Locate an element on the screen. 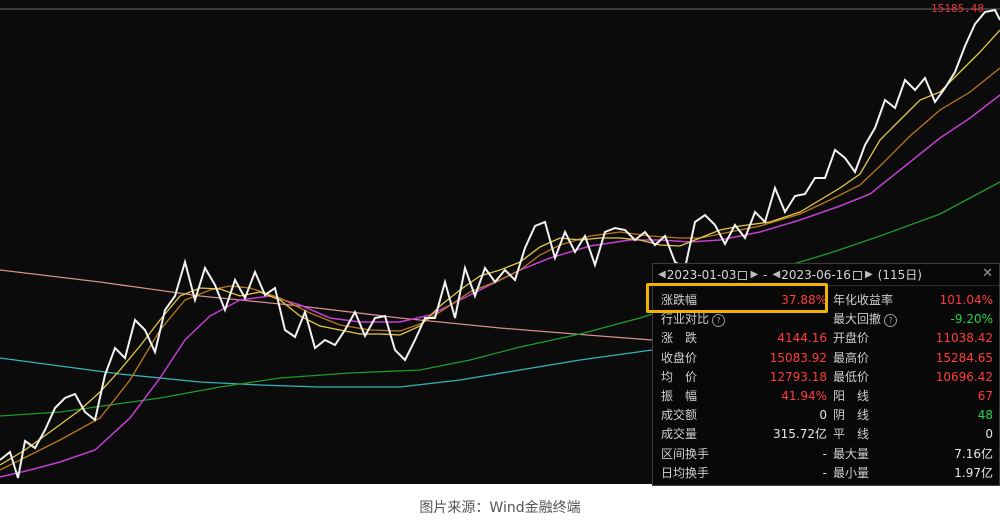 The width and height of the screenshot is (1000, 525). stat-value: 15284.65 is located at coordinates (964, 357).